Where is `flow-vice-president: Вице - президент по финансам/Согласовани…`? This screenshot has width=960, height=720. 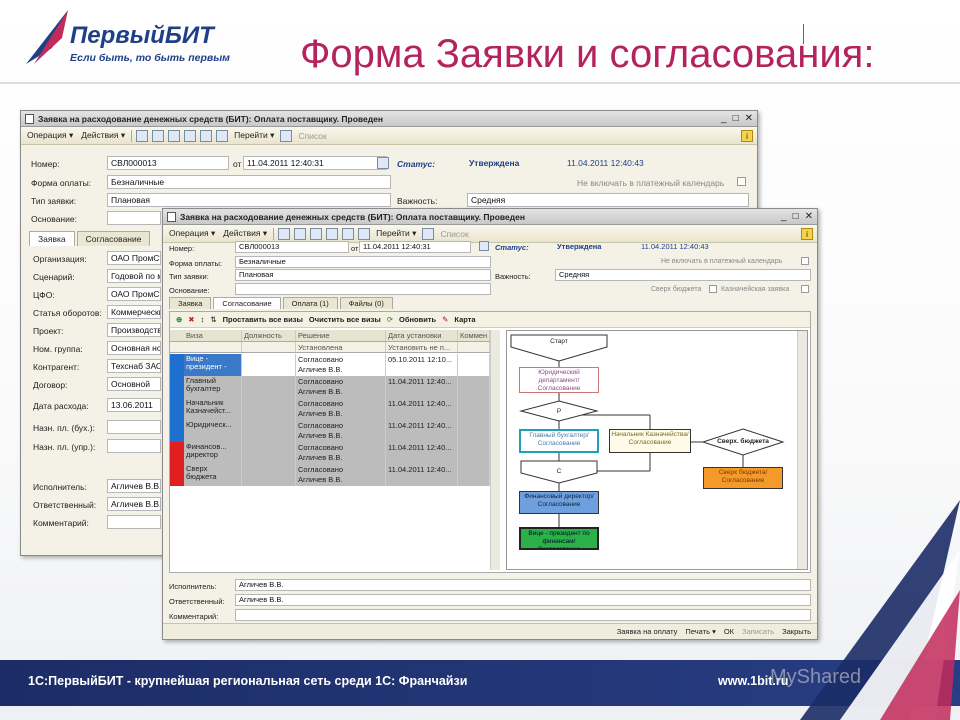 flow-vice-president: Вице - президент по финансам/Согласовани… is located at coordinates (559, 538).